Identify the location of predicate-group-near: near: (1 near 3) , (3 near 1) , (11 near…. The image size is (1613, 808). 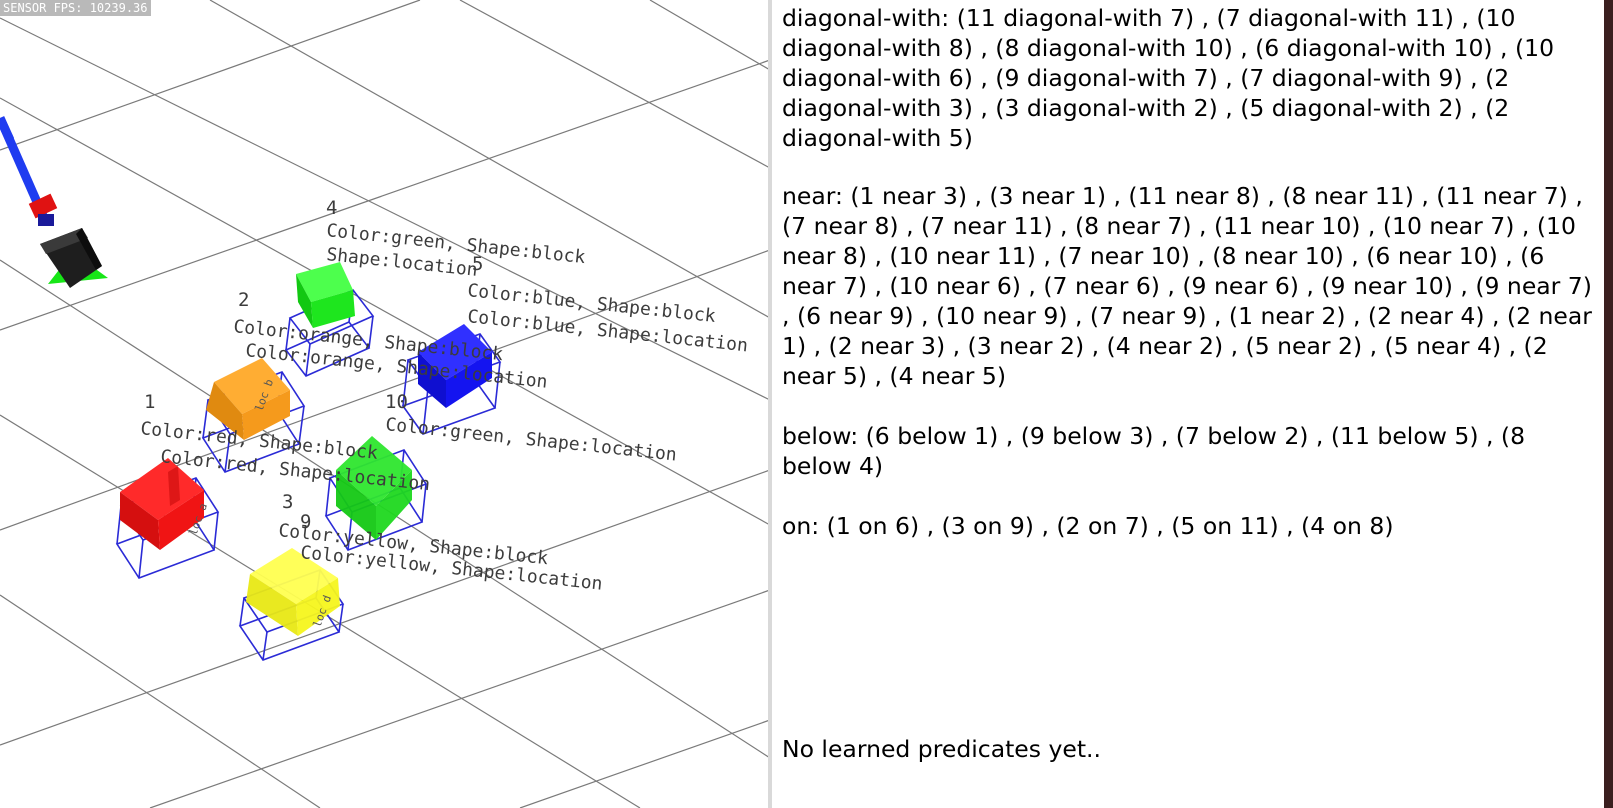
(1187, 286).